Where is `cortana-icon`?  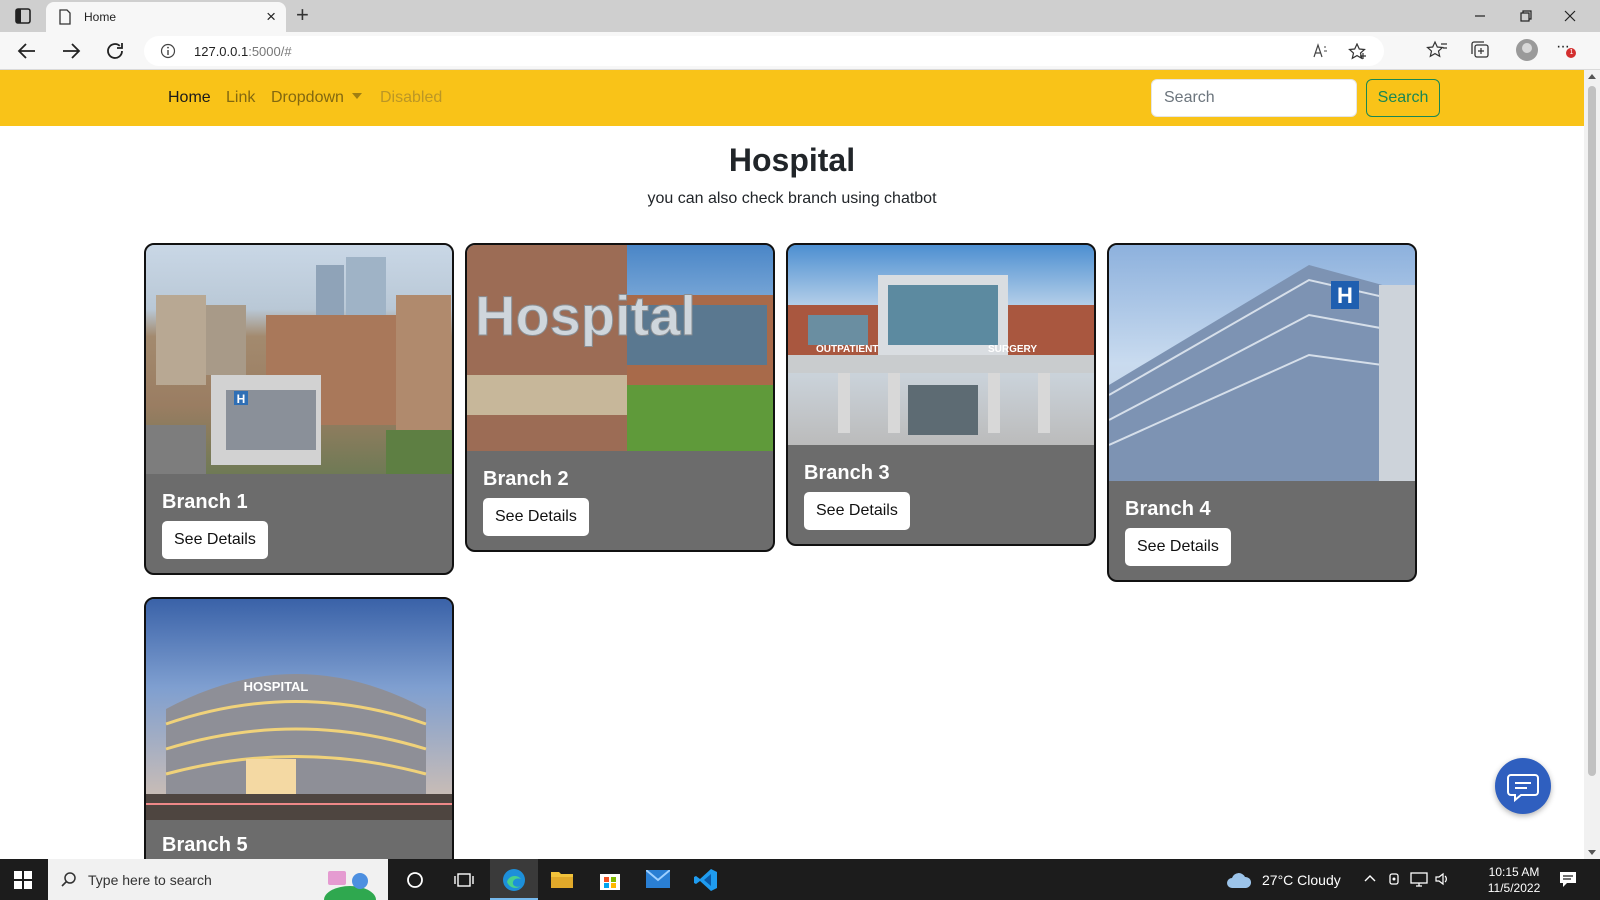 cortana-icon is located at coordinates (415, 880).